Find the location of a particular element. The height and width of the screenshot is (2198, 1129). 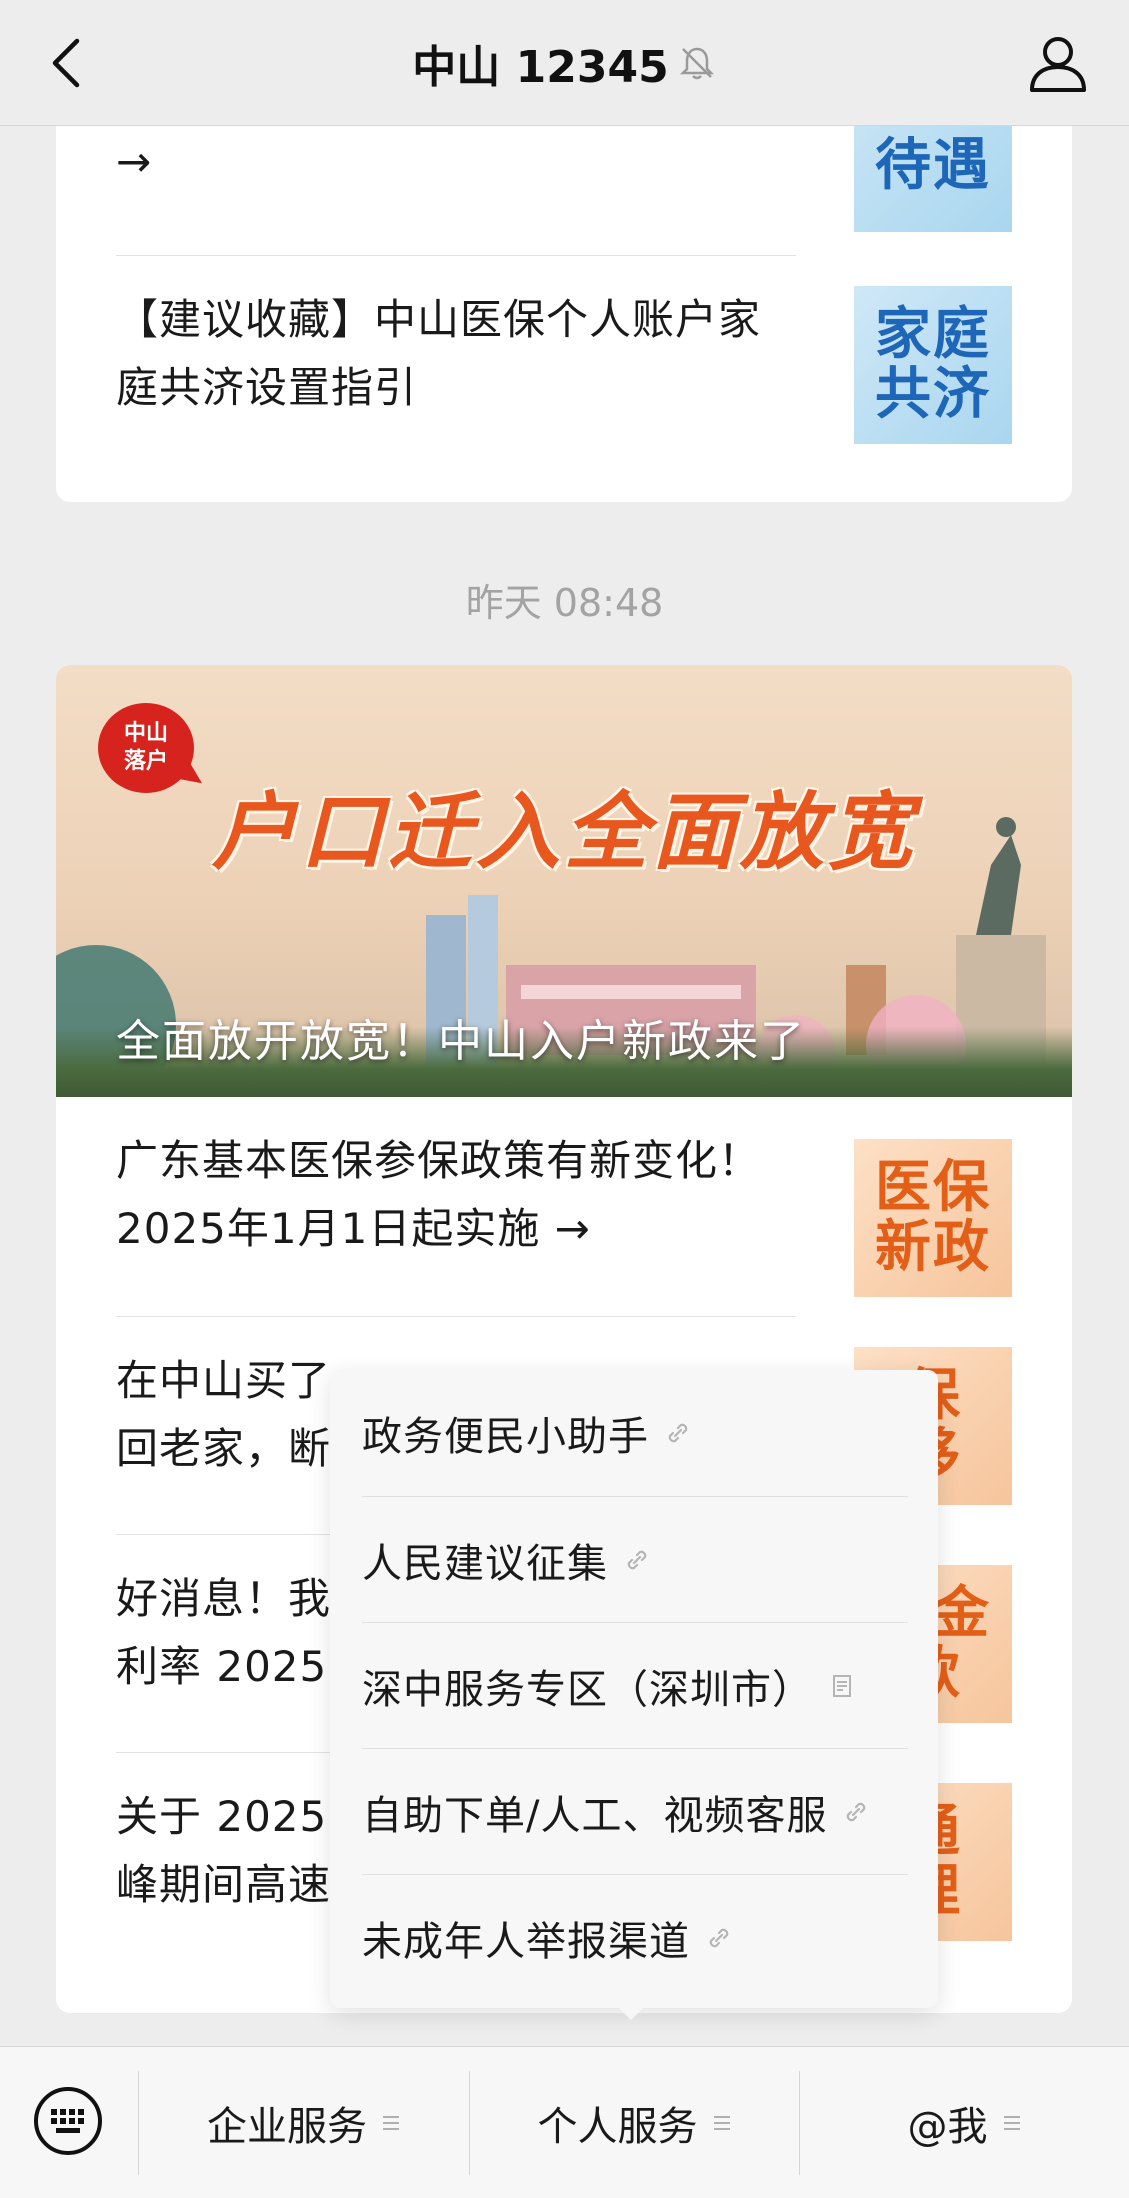

chat-title-wrap: 中山 12345 is located at coordinates (564, 63).